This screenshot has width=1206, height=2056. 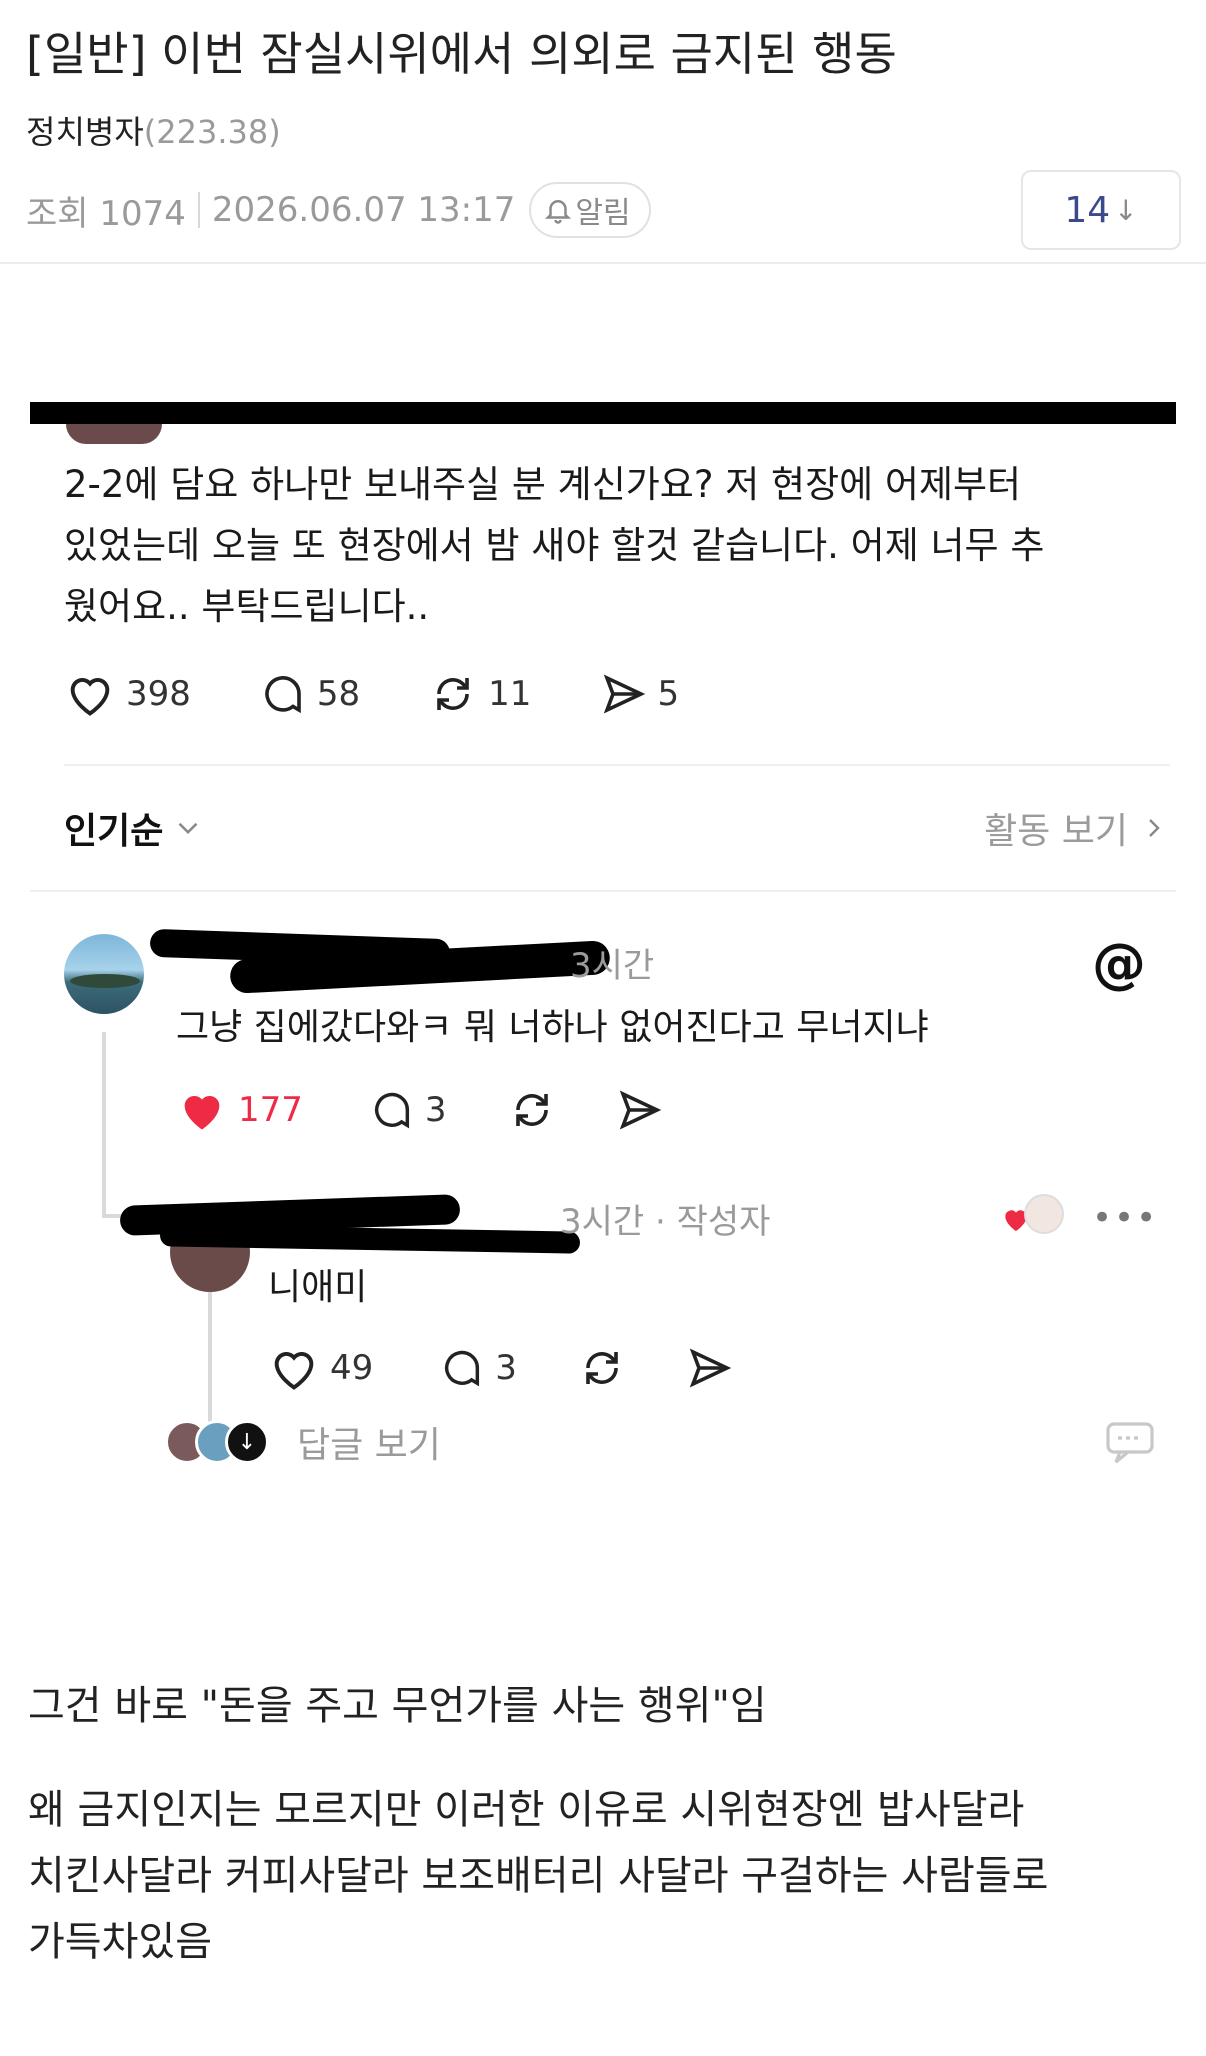 I want to click on commenter-avatar, so click(x=104, y=974).